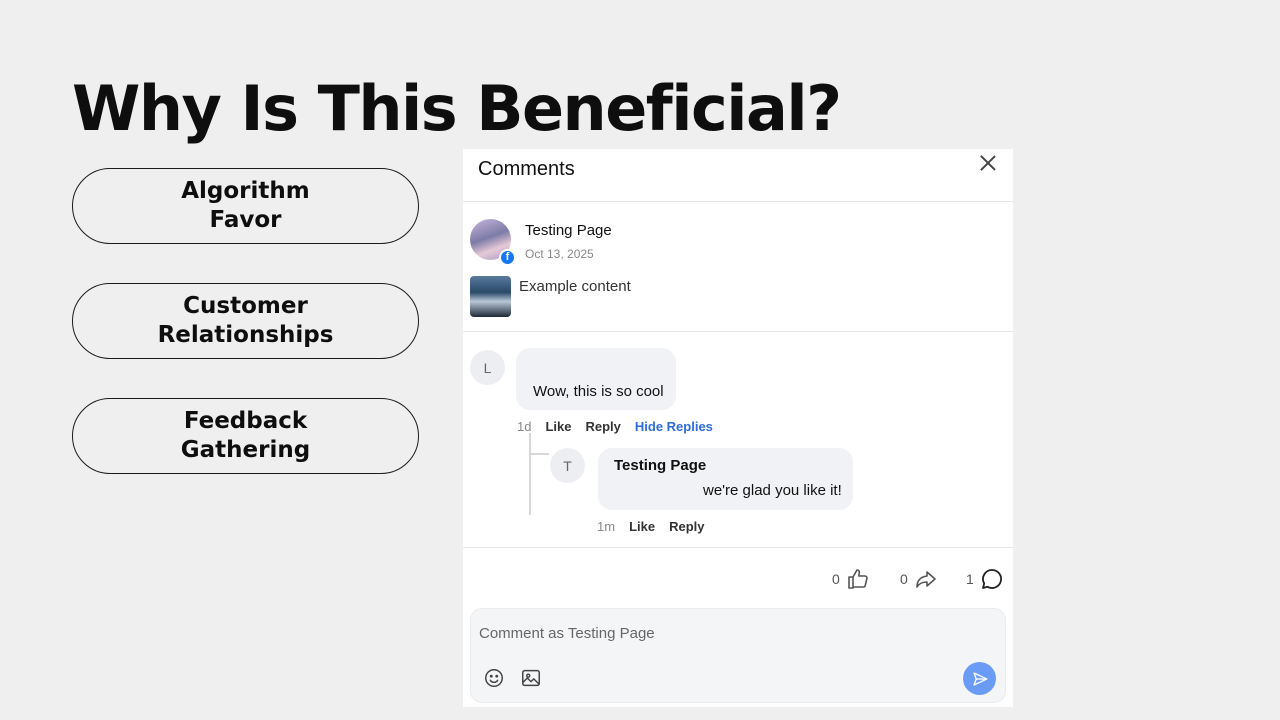 The width and height of the screenshot is (1280, 720). I want to click on shares-stat: 0, so click(919, 579).